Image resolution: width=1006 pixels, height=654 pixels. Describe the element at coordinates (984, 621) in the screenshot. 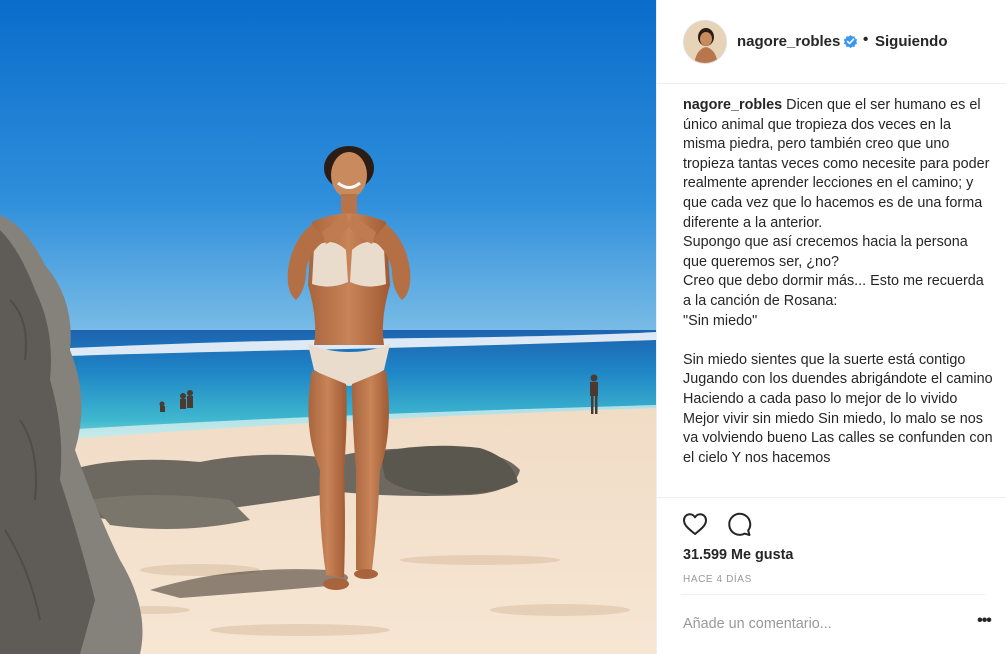

I see `ellipsis-icon: •••` at that location.